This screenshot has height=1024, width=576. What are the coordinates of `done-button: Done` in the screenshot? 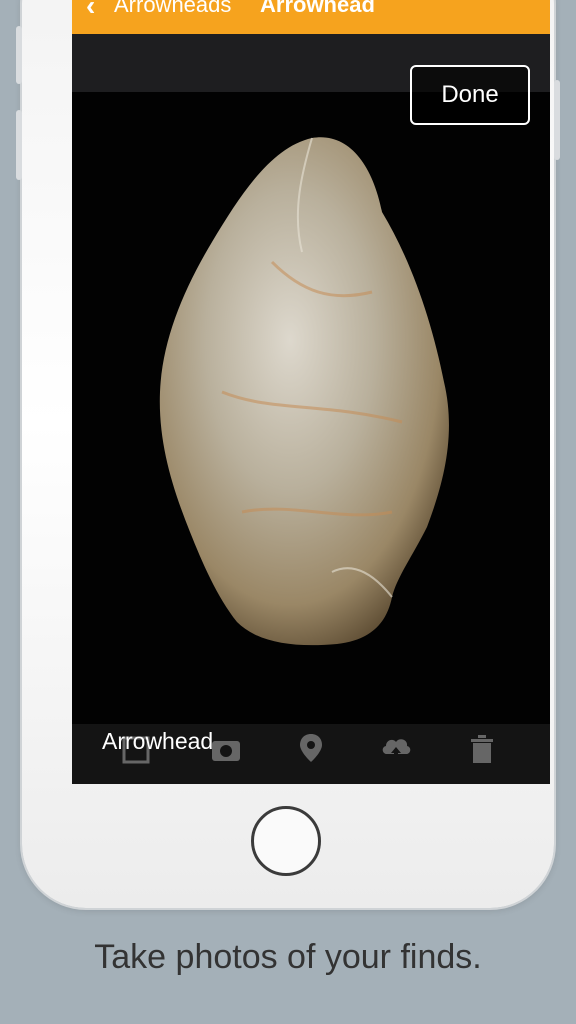 It's located at (470, 95).